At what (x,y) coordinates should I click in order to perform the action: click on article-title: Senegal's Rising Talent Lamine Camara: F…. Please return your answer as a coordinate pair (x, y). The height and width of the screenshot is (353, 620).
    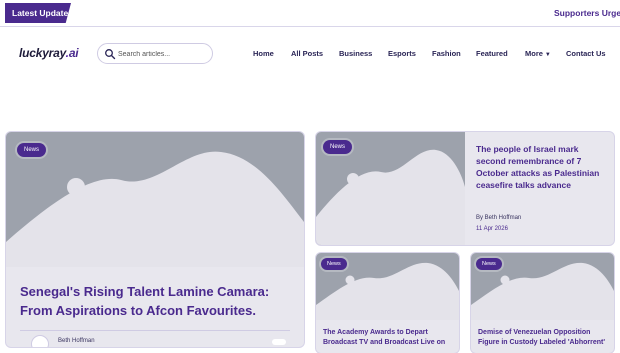
    Looking at the image, I should click on (155, 301).